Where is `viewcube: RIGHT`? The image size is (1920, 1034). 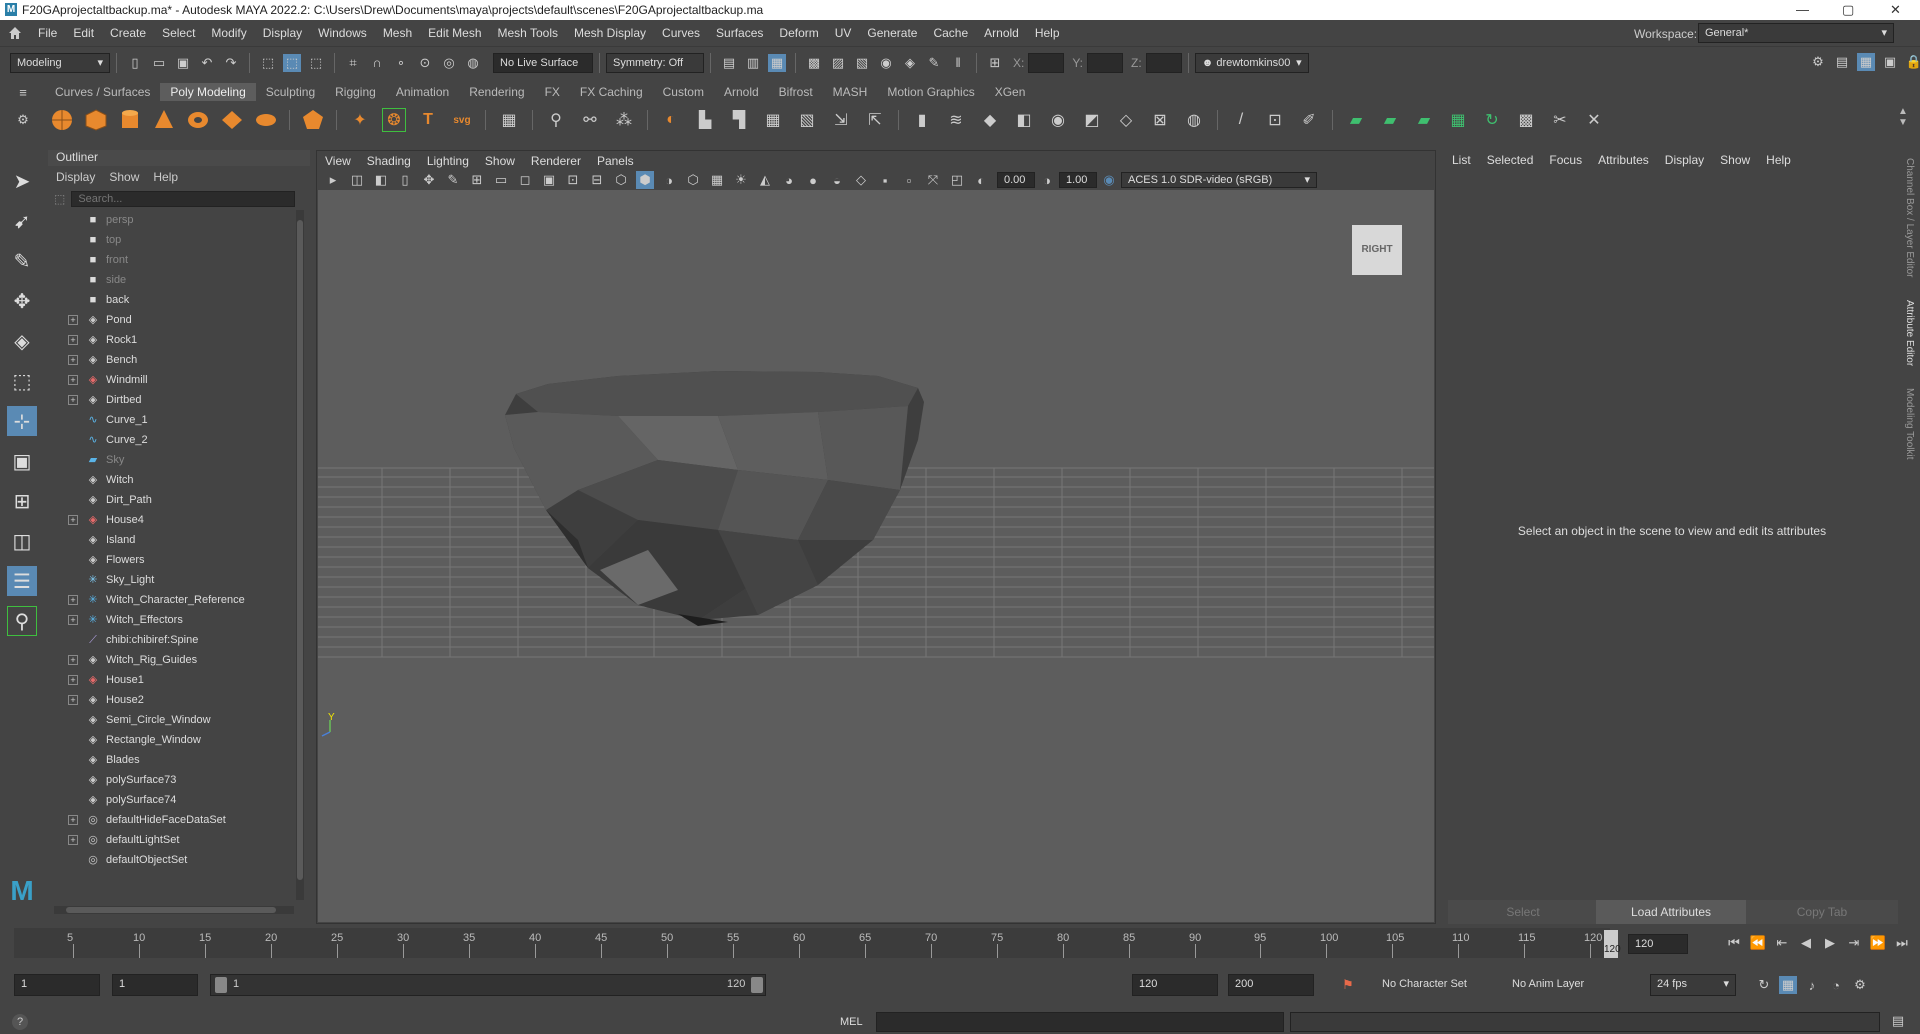 viewcube: RIGHT is located at coordinates (1377, 250).